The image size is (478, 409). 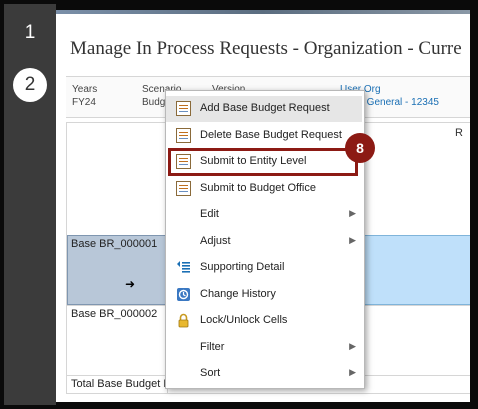 I want to click on row-label-br-000002: Base BR_000002, so click(x=114, y=314).